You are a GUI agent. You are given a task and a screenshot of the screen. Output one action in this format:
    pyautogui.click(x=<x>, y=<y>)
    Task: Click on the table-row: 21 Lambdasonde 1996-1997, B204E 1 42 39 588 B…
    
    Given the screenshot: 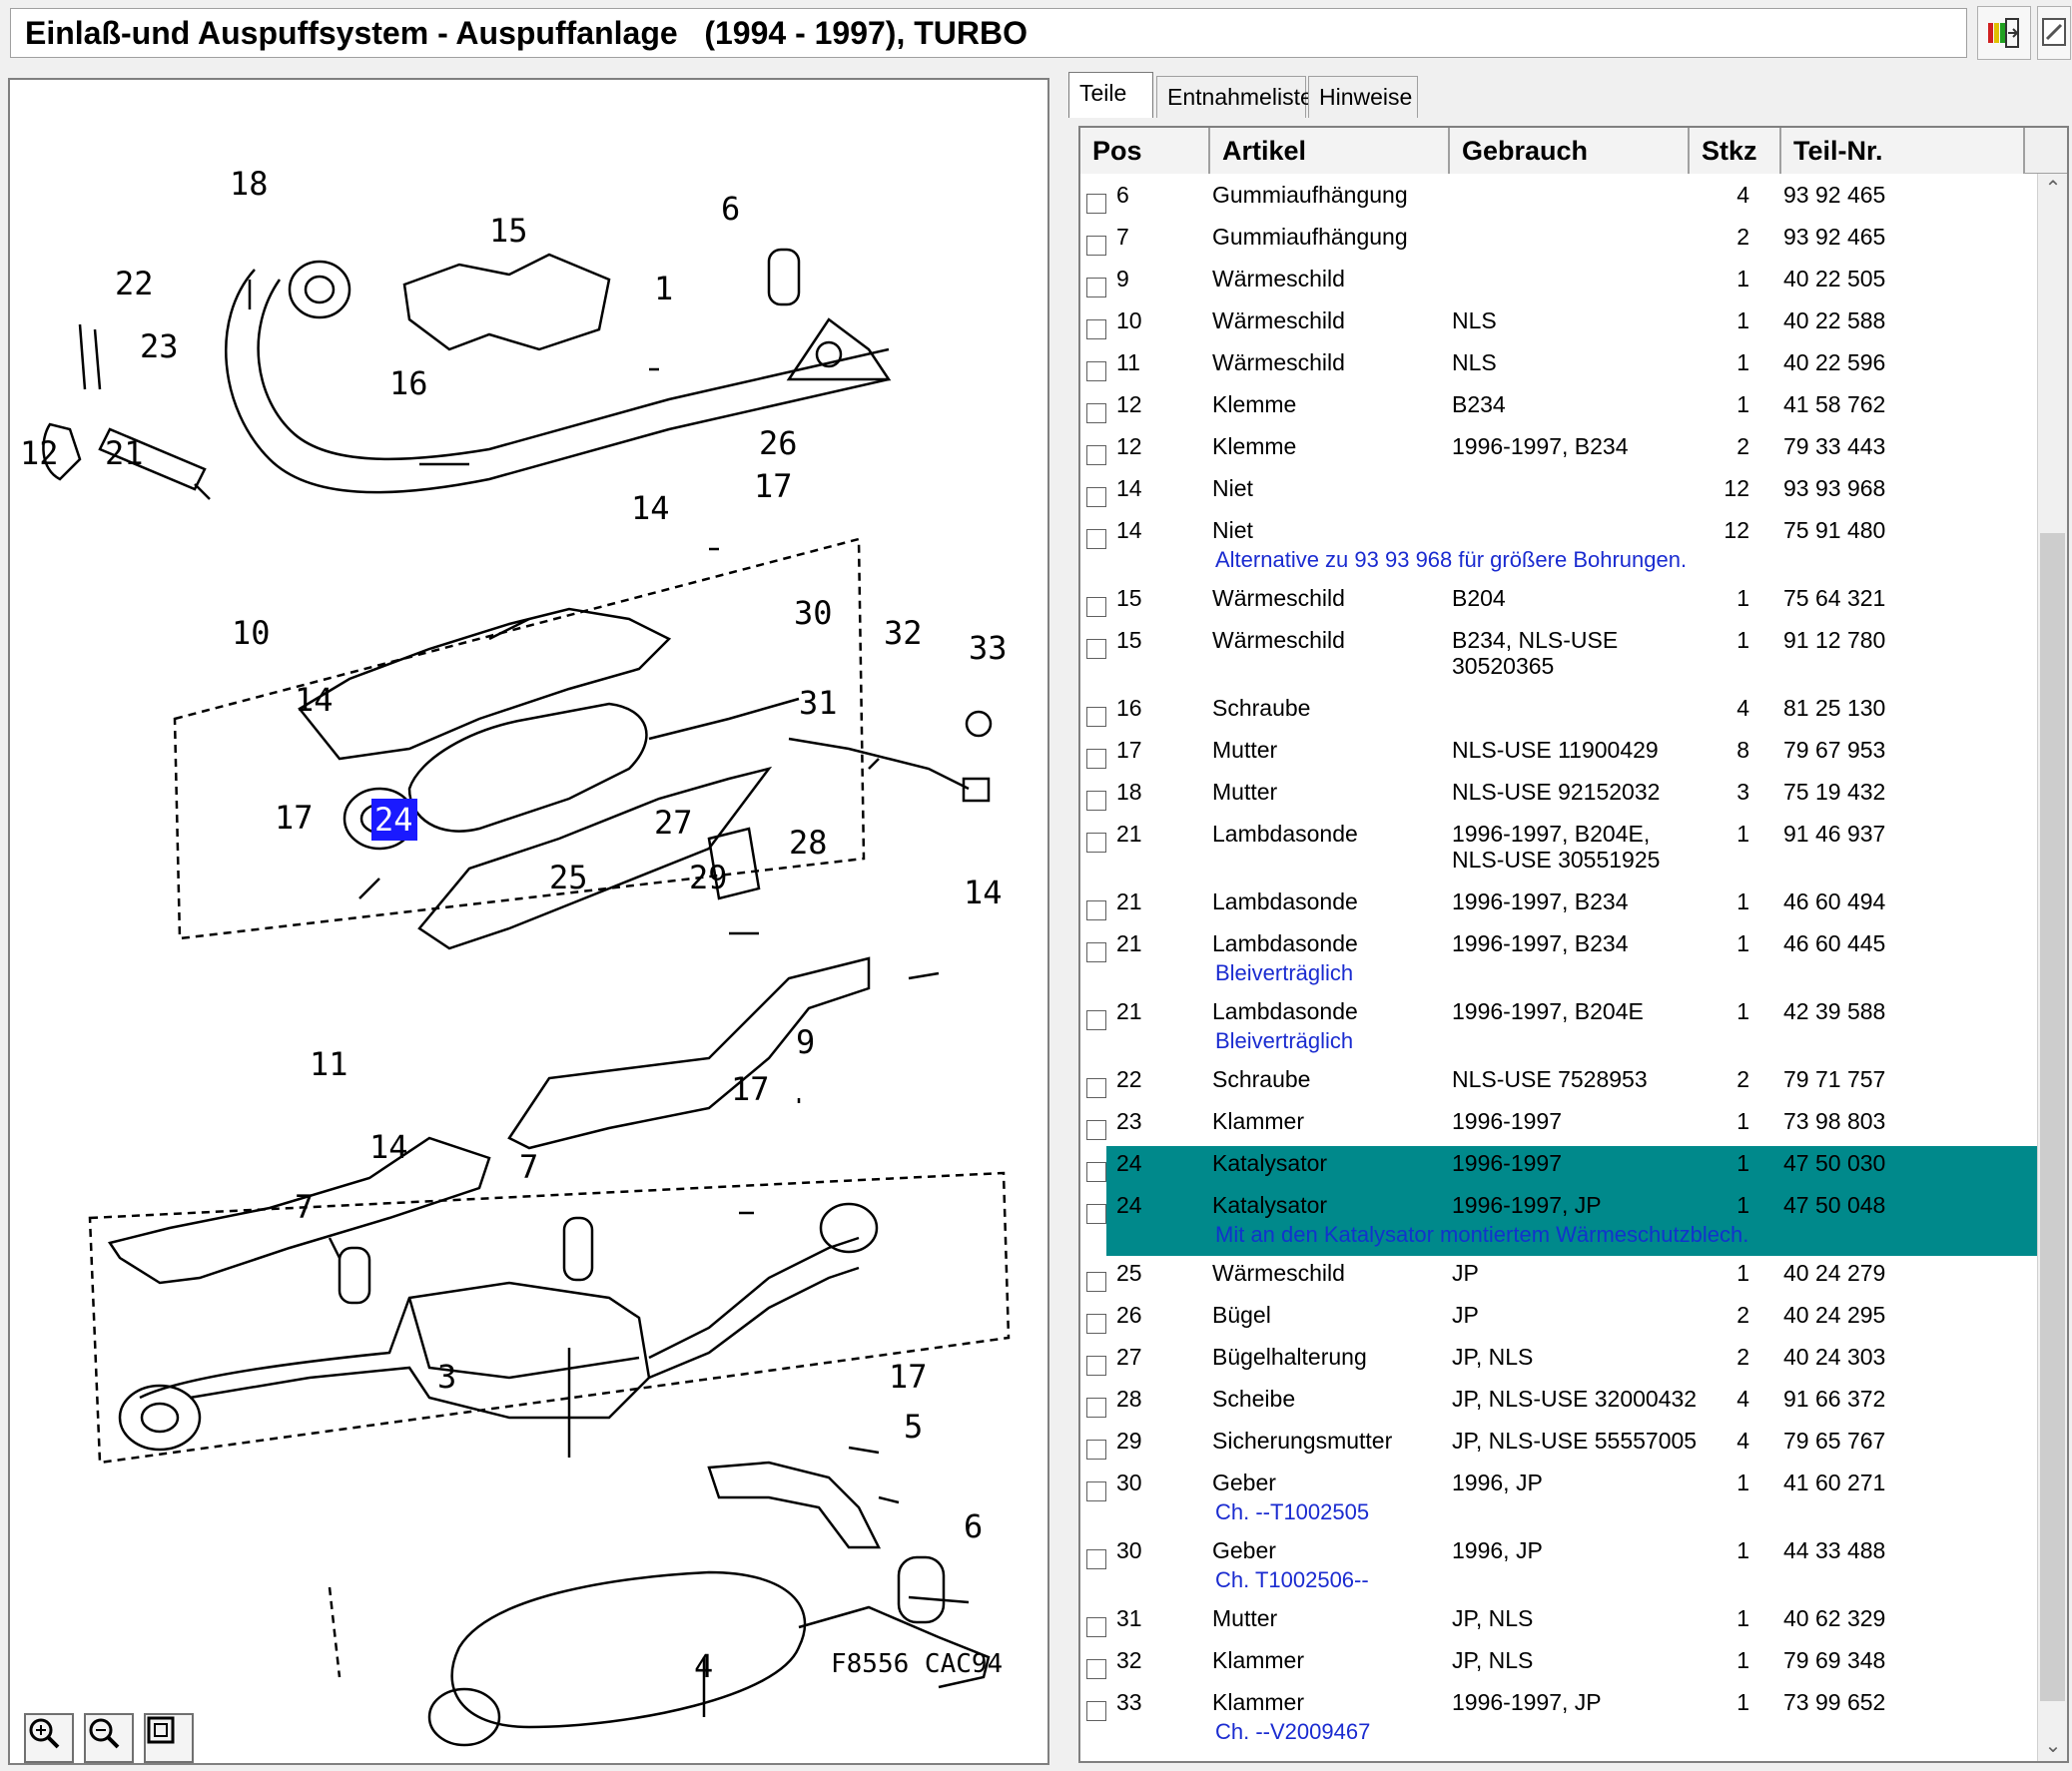 What is the action you would take?
    pyautogui.click(x=1560, y=1028)
    